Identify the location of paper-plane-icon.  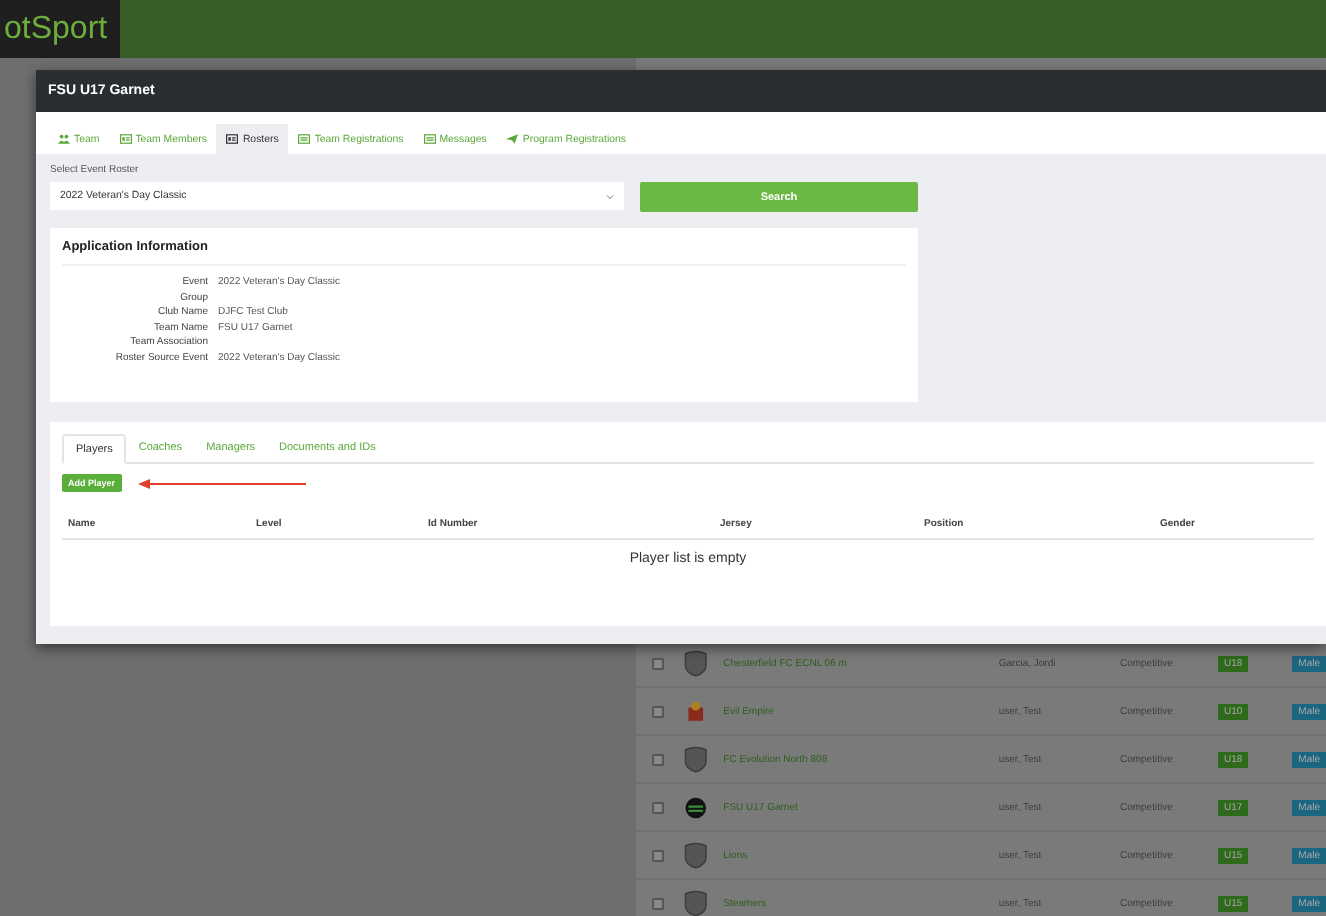
(512, 139).